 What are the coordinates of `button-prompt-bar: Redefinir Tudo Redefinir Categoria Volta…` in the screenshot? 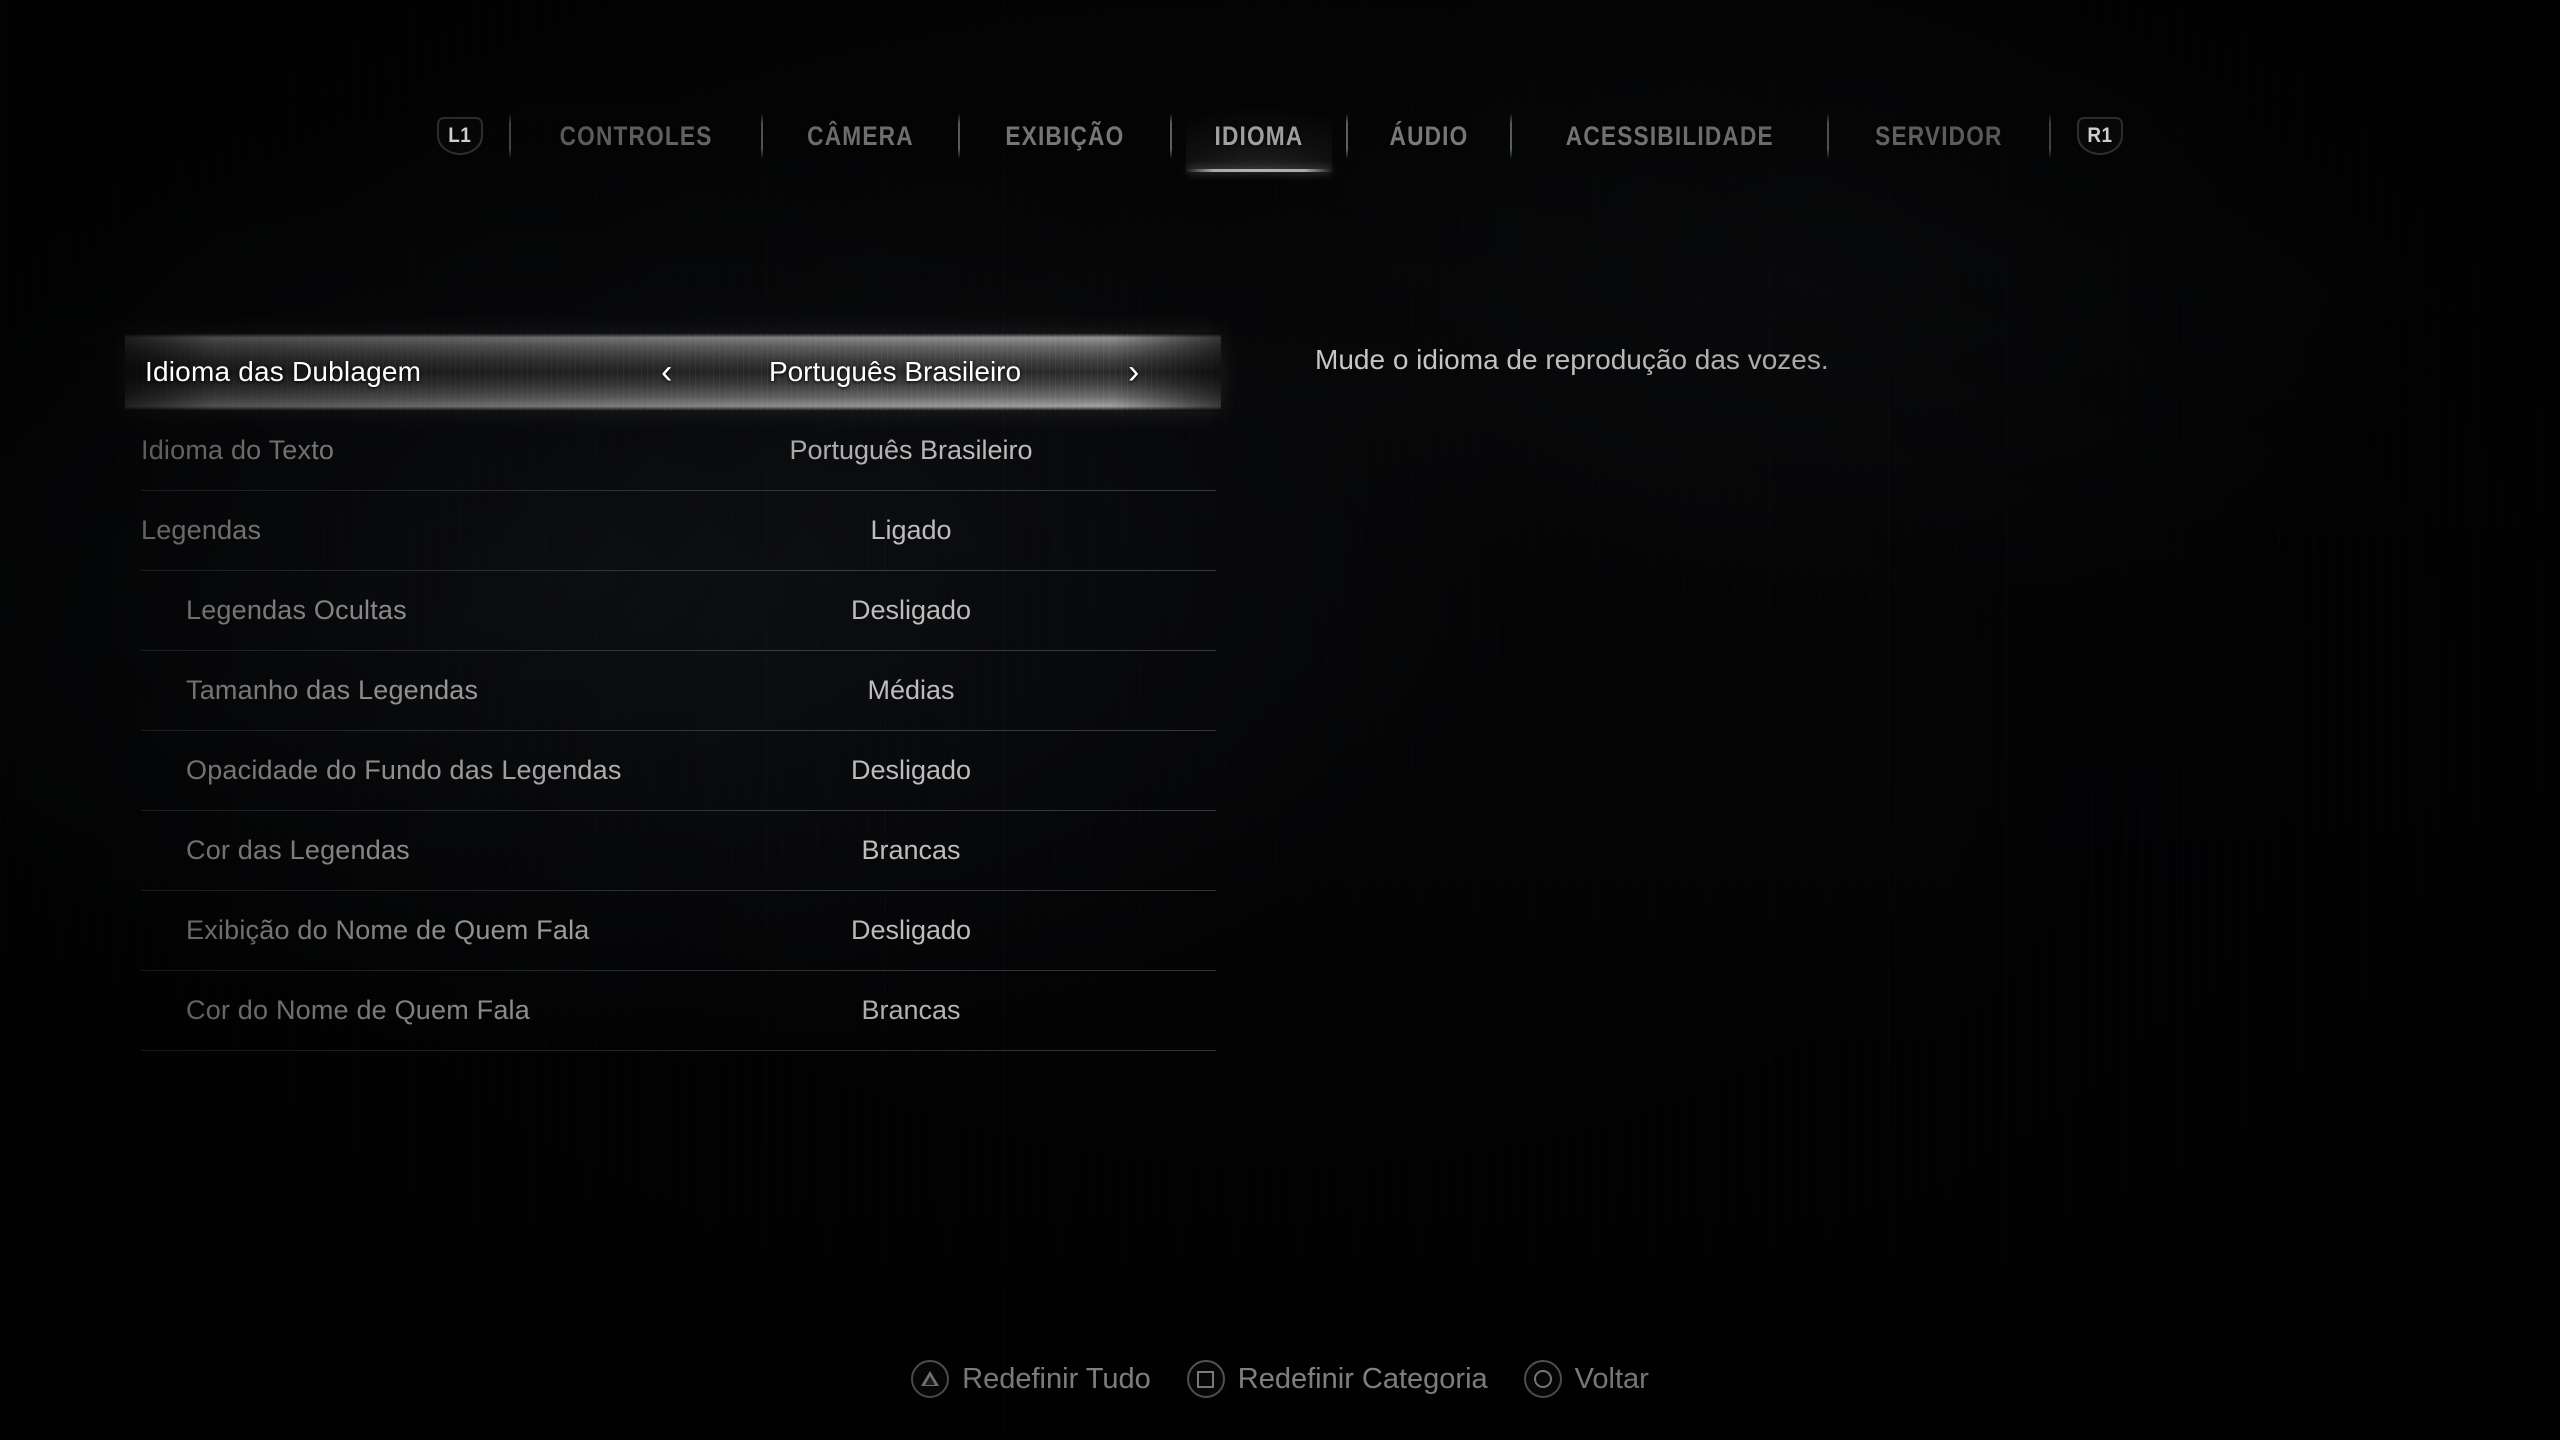 It's located at (1280, 1379).